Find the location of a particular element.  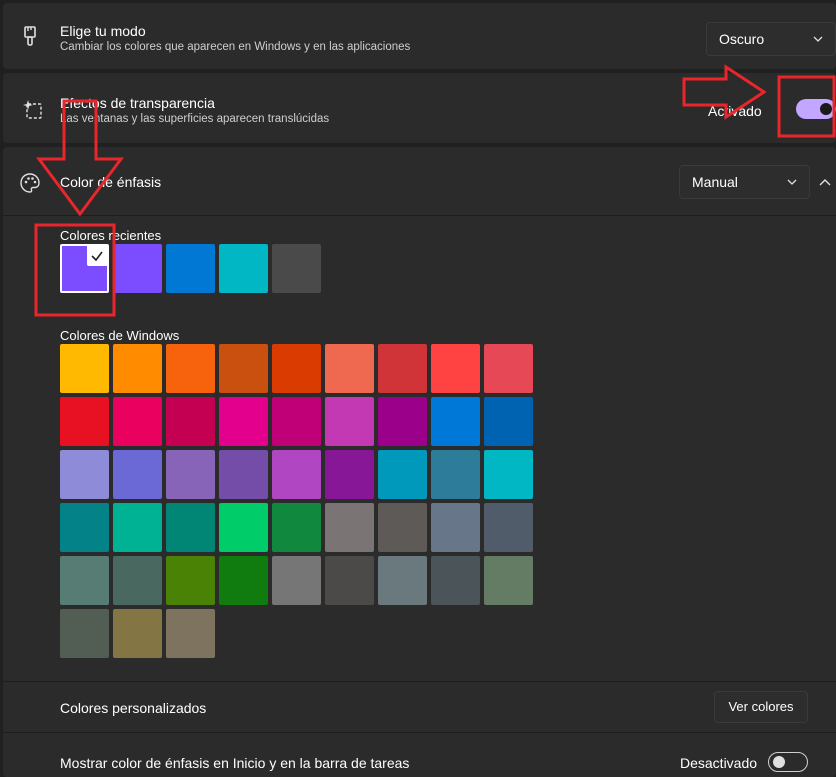

collapse-chevron-up-icon is located at coordinates (825, 184).